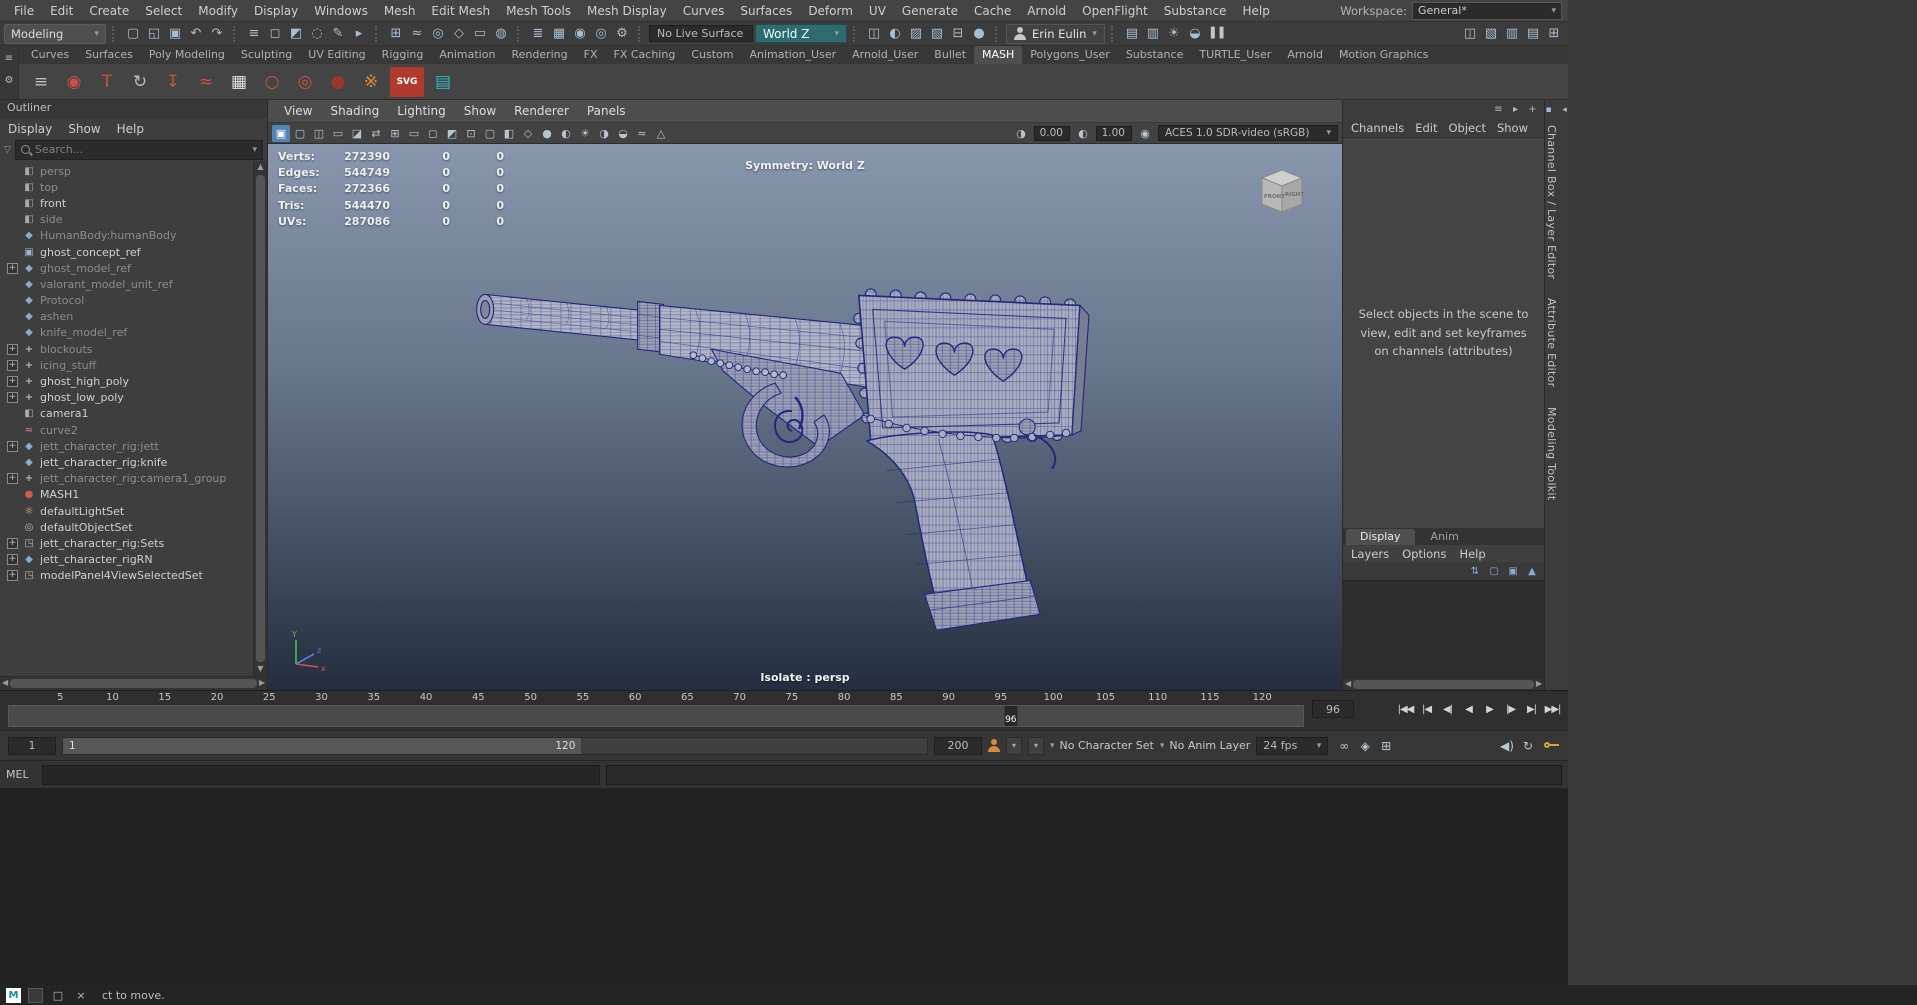  Describe the element at coordinates (218, 11) in the screenshot. I see `menu-modify: Modify` at that location.